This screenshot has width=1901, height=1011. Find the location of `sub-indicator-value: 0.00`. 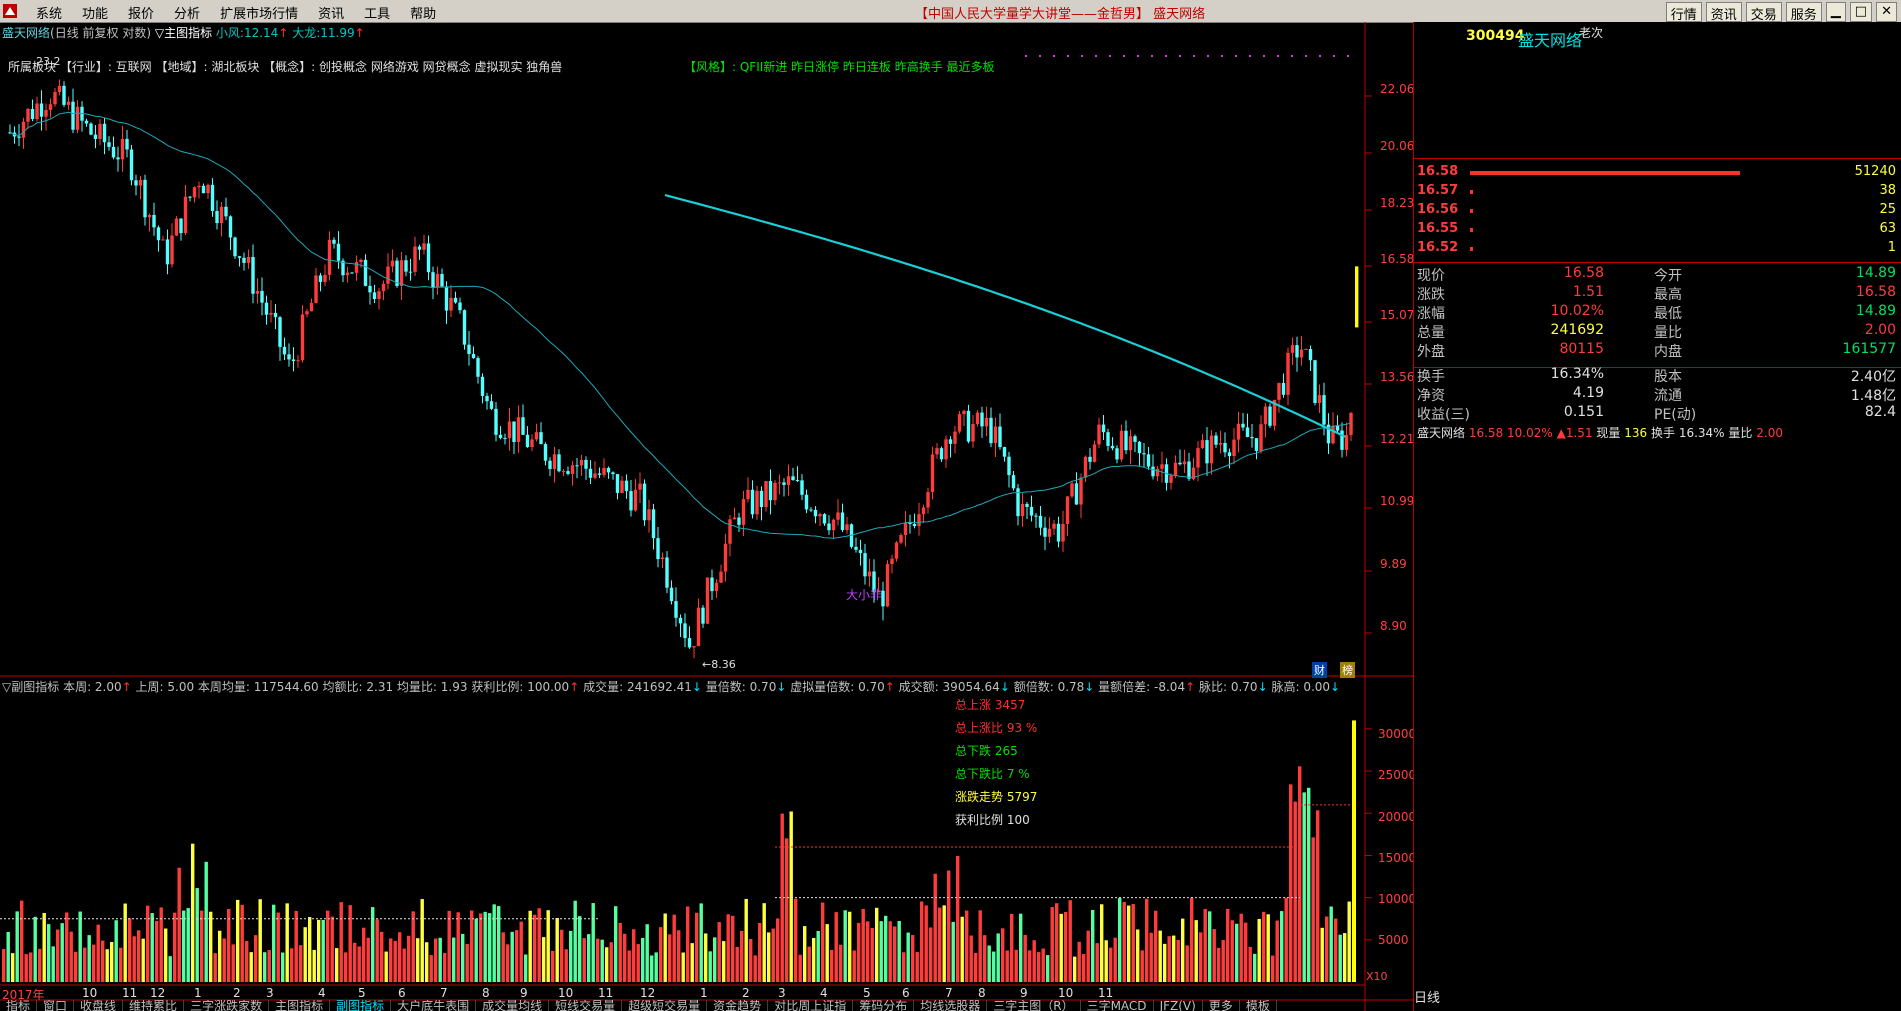

sub-indicator-value: 0.00 is located at coordinates (1317, 687).